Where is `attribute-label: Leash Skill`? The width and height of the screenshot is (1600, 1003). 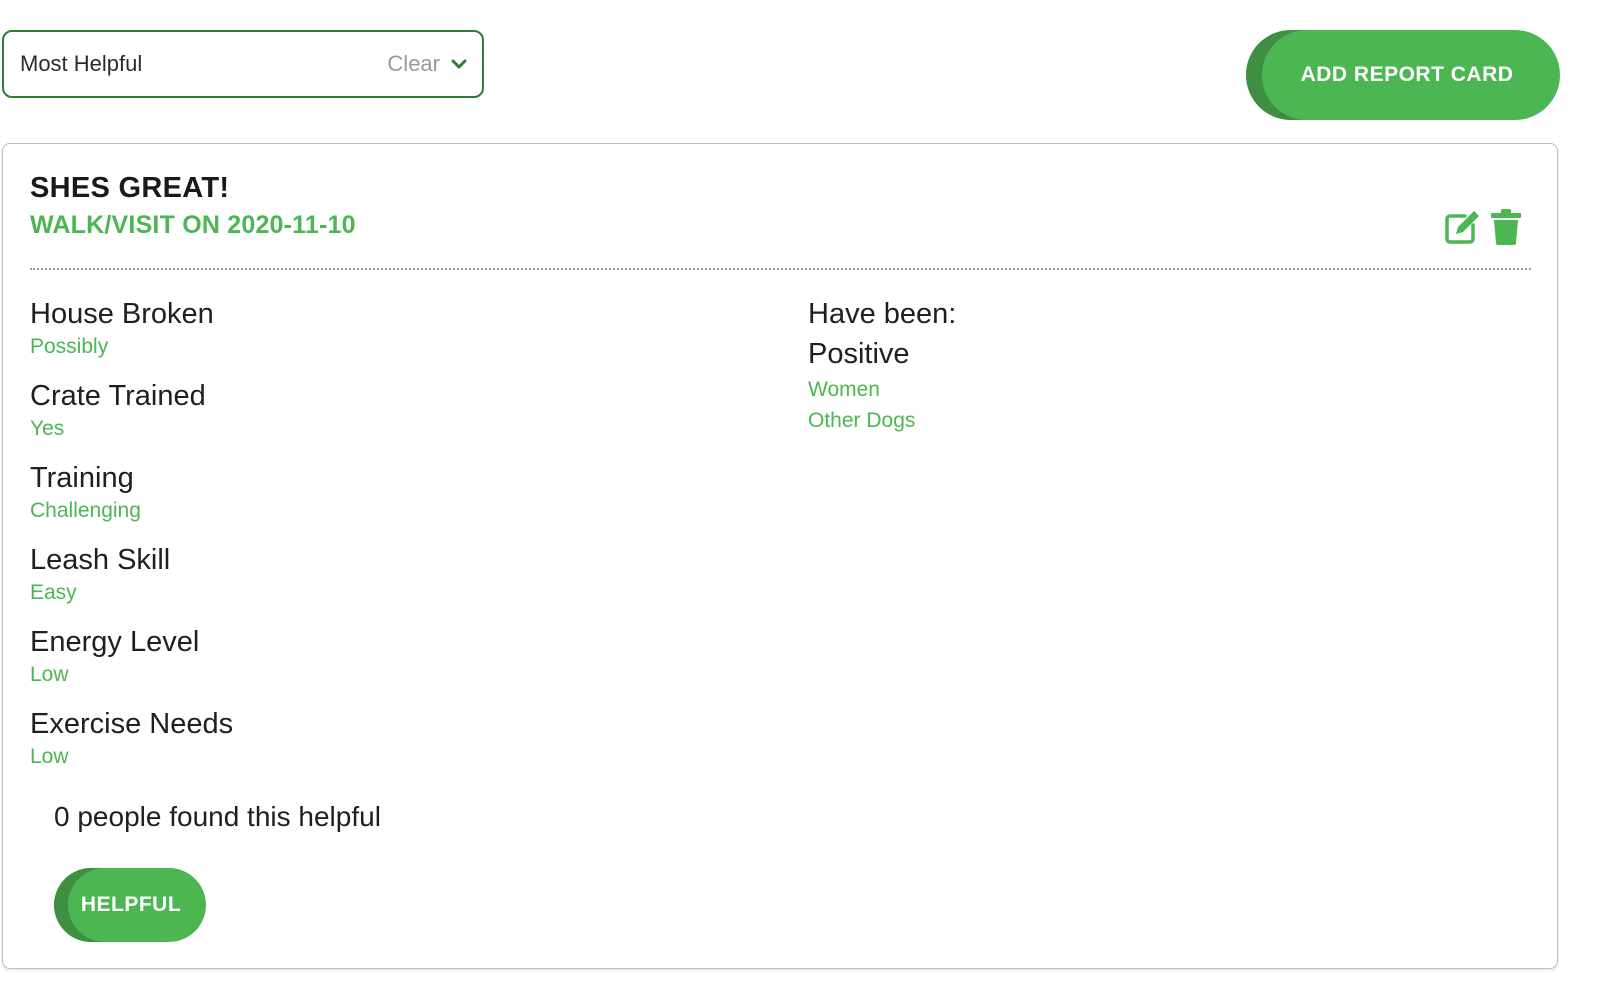
attribute-label: Leash Skill is located at coordinates (100, 560).